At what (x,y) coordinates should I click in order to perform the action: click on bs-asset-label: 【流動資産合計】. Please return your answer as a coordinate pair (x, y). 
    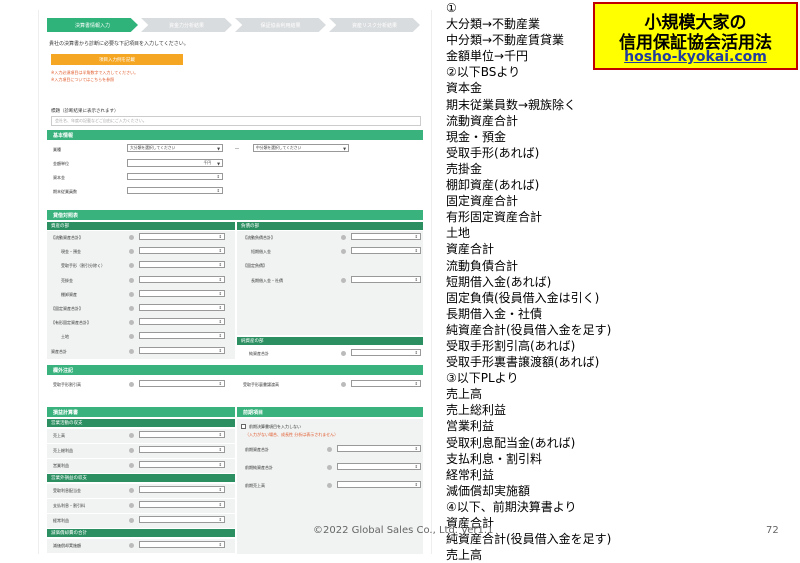
    Looking at the image, I should click on (67, 237).